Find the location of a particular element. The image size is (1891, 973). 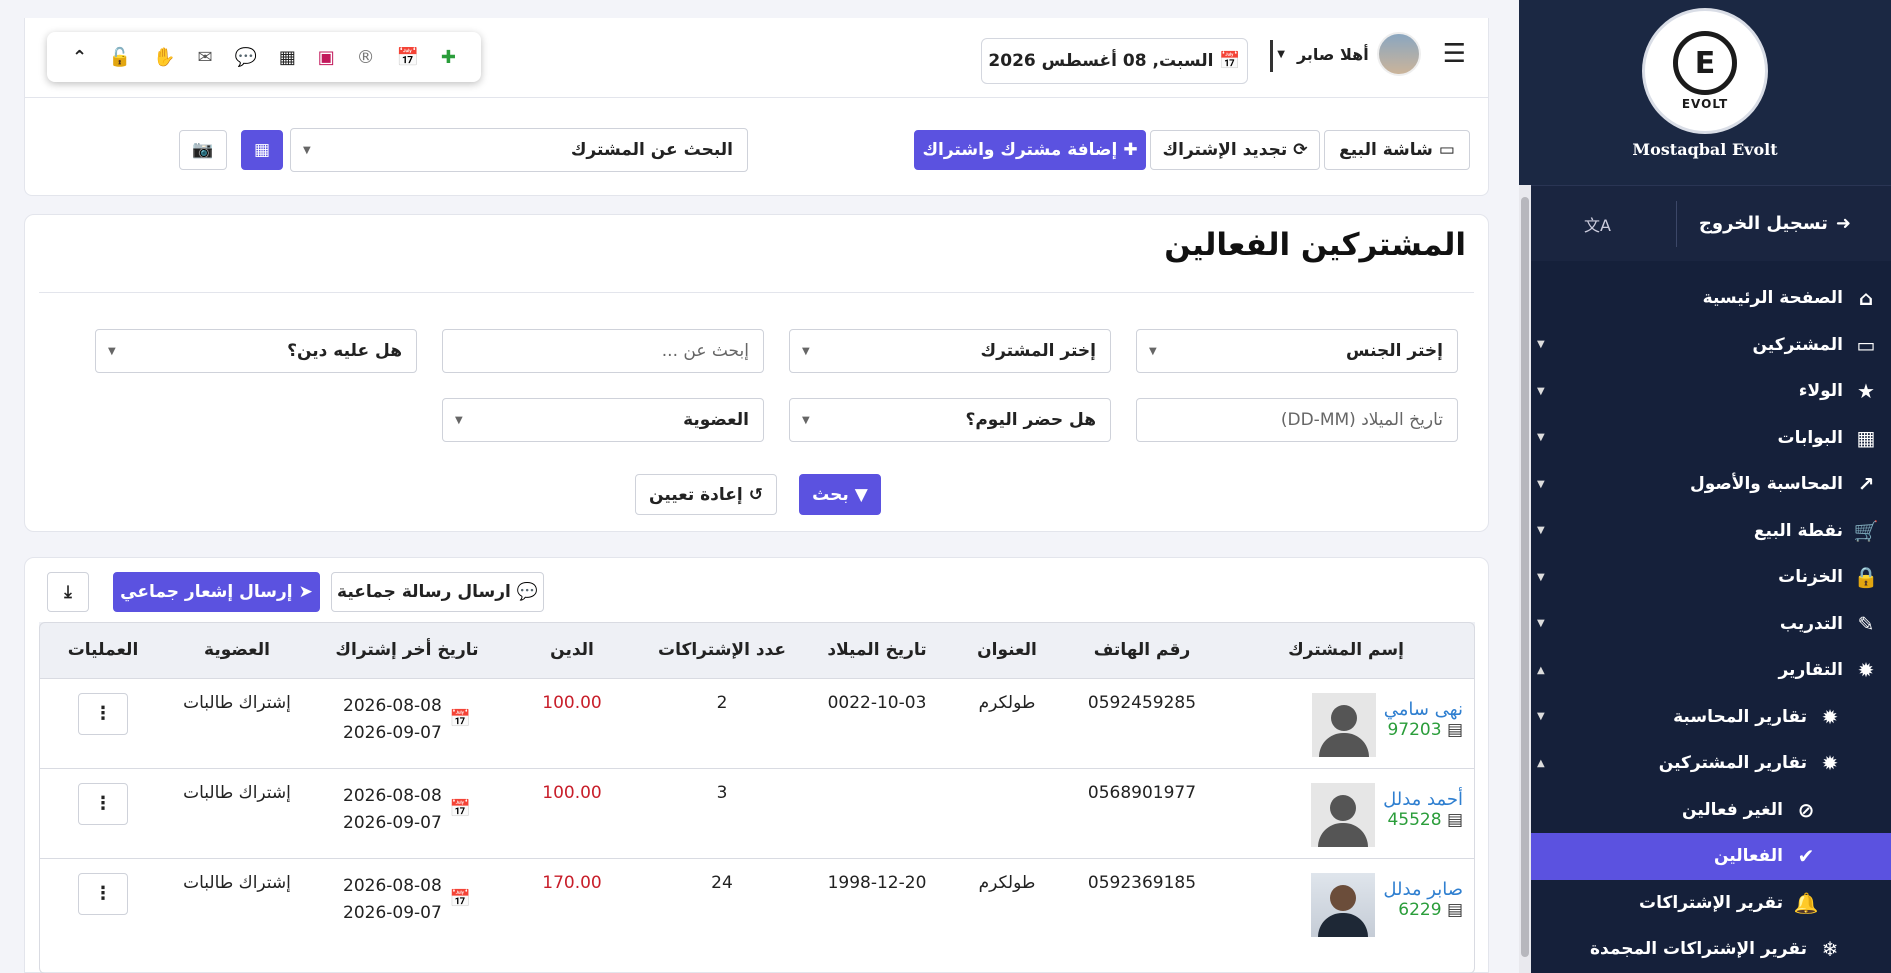

logo-text: EVOLT is located at coordinates (1705, 104).